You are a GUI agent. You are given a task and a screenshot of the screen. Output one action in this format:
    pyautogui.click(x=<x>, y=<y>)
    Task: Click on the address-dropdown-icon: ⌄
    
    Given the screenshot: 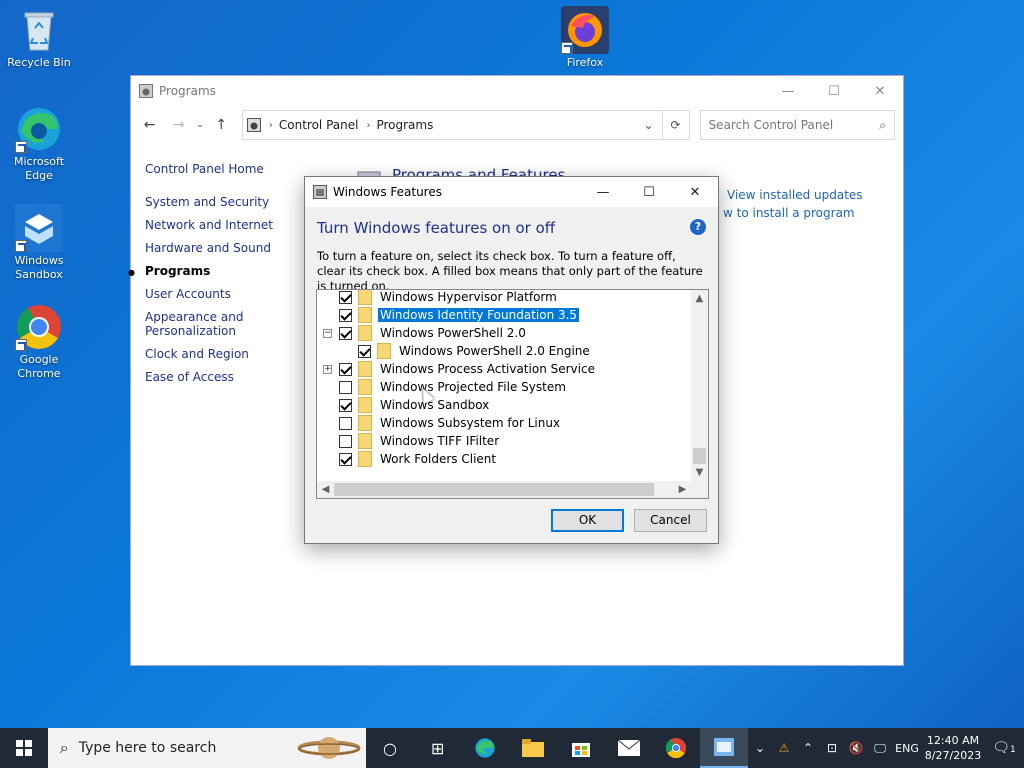 What is the action you would take?
    pyautogui.click(x=648, y=125)
    